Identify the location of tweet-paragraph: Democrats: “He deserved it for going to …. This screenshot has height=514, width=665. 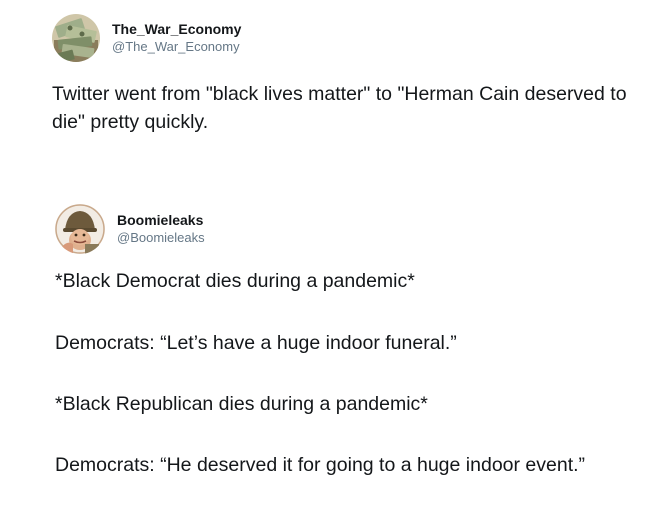
(320, 465).